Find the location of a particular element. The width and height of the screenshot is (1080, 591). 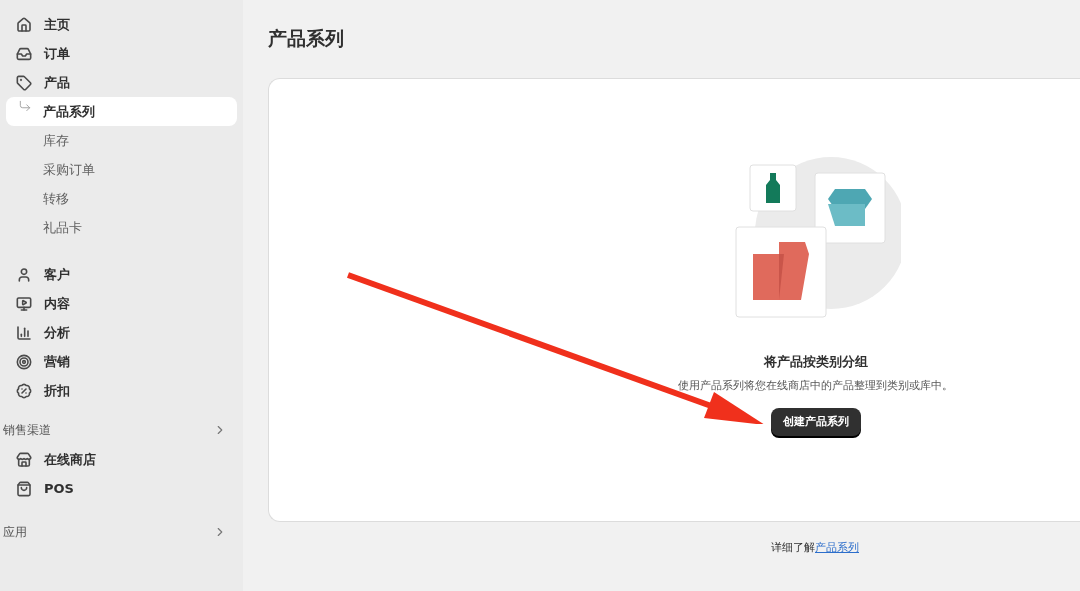

person-icon is located at coordinates (24, 274).